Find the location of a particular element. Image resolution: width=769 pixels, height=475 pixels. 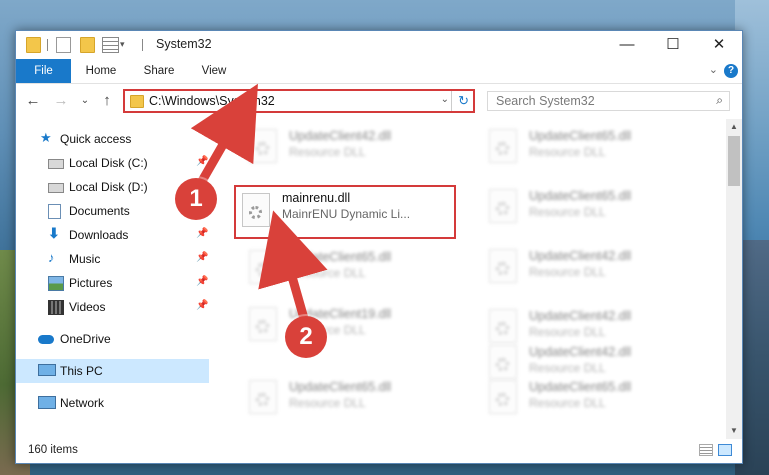

sidebar-item-onedrive: OneDrive is located at coordinates (112, 339).